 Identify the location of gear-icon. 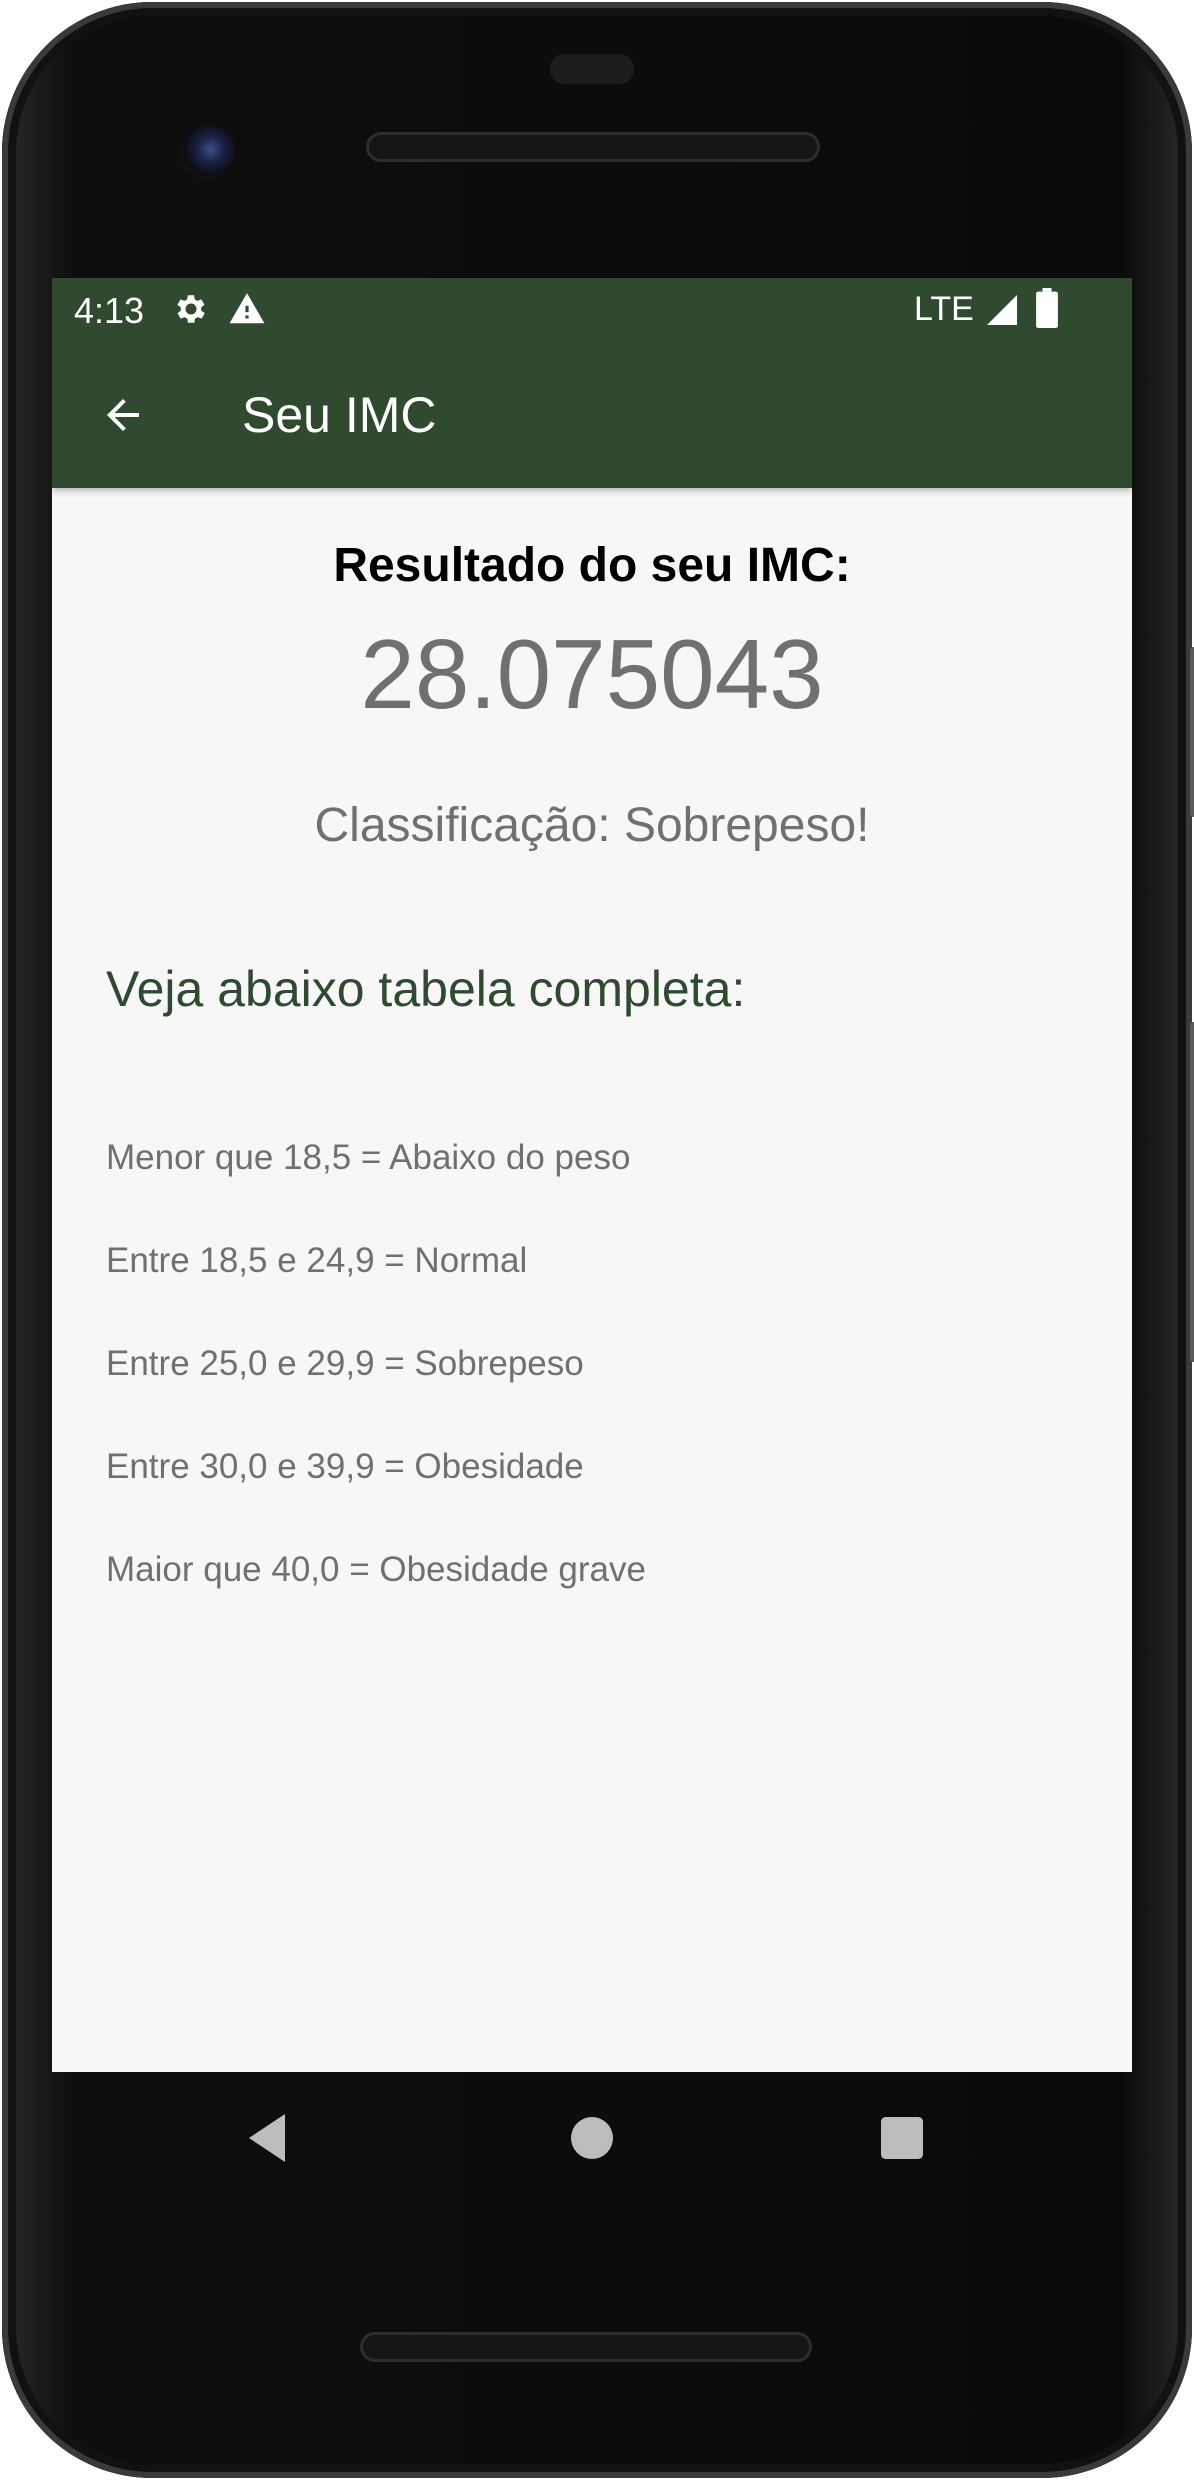
(191, 309).